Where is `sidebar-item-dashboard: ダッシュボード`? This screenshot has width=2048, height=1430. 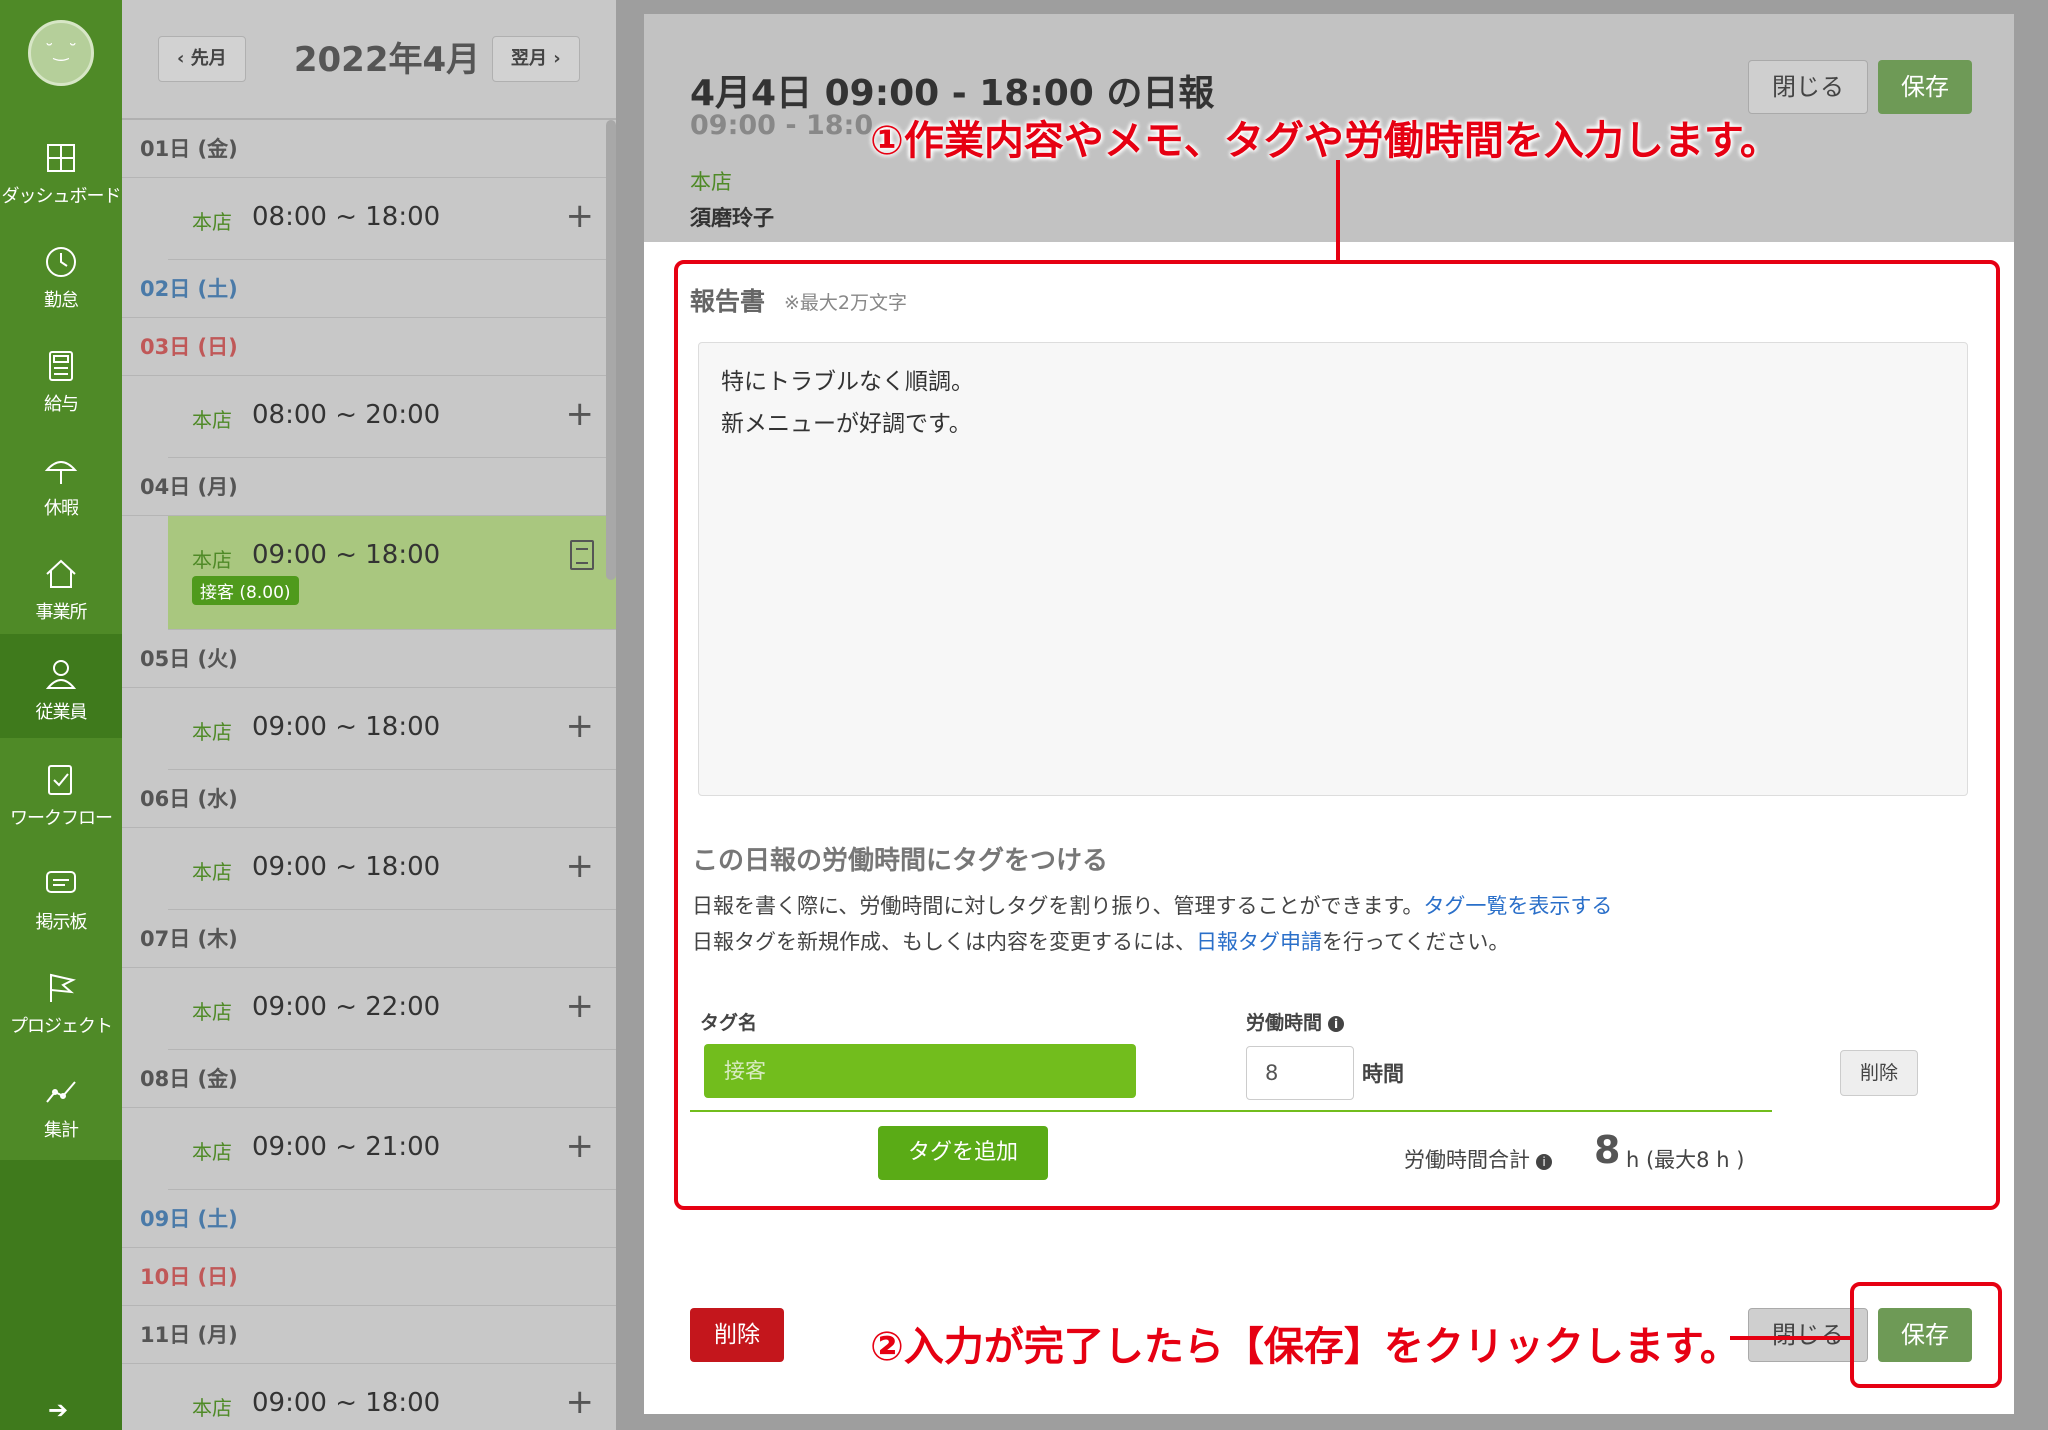 sidebar-item-dashboard: ダッシュボード is located at coordinates (61, 170).